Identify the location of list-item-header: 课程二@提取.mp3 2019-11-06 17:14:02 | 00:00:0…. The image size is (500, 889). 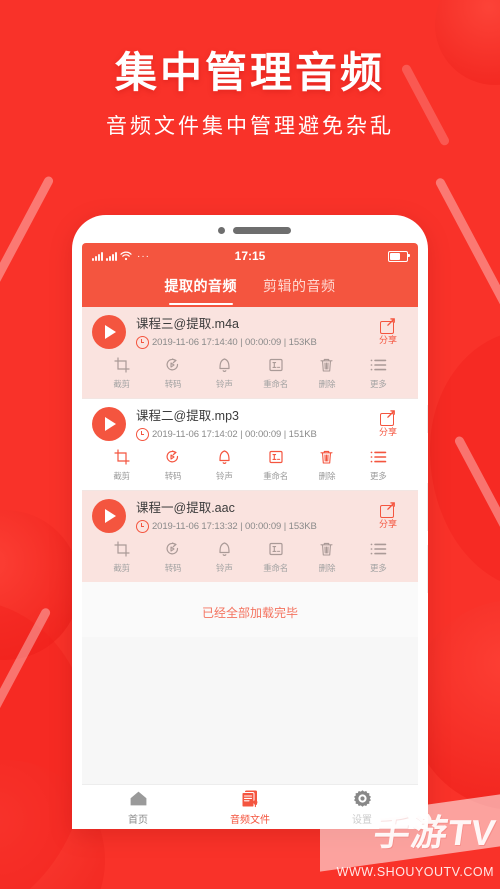
(250, 424).